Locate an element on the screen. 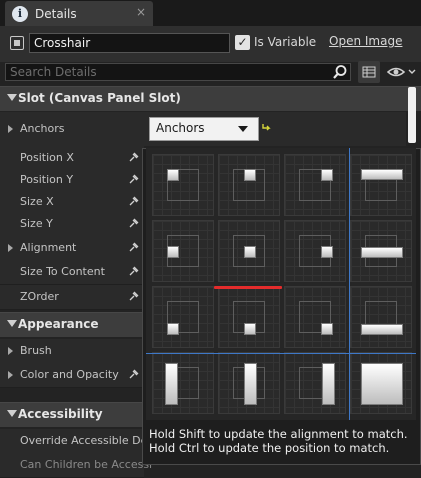 This screenshot has width=421, height=478. prop-label: Color and Opacity is located at coordinates (69, 374).